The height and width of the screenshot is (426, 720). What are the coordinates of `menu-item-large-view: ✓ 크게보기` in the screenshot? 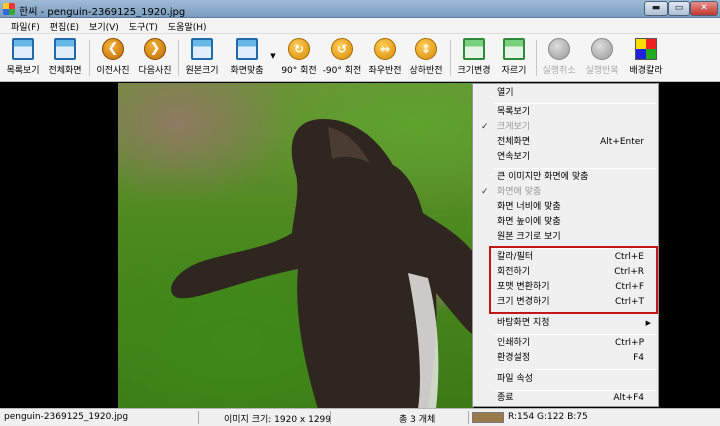 It's located at (565, 127).